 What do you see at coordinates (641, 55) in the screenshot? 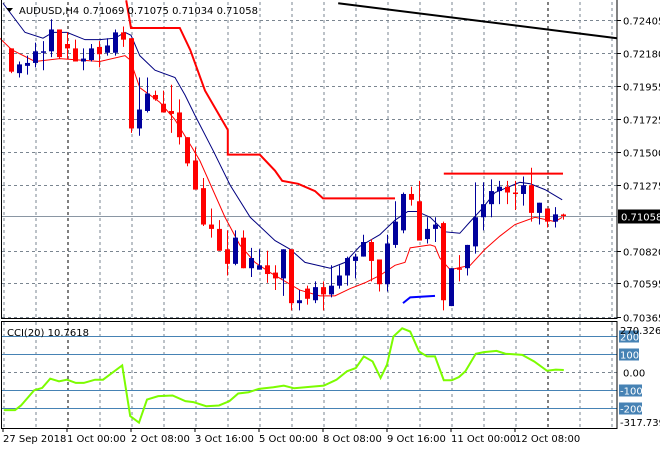
I see `price-tick-label: 0.72180` at bounding box center [641, 55].